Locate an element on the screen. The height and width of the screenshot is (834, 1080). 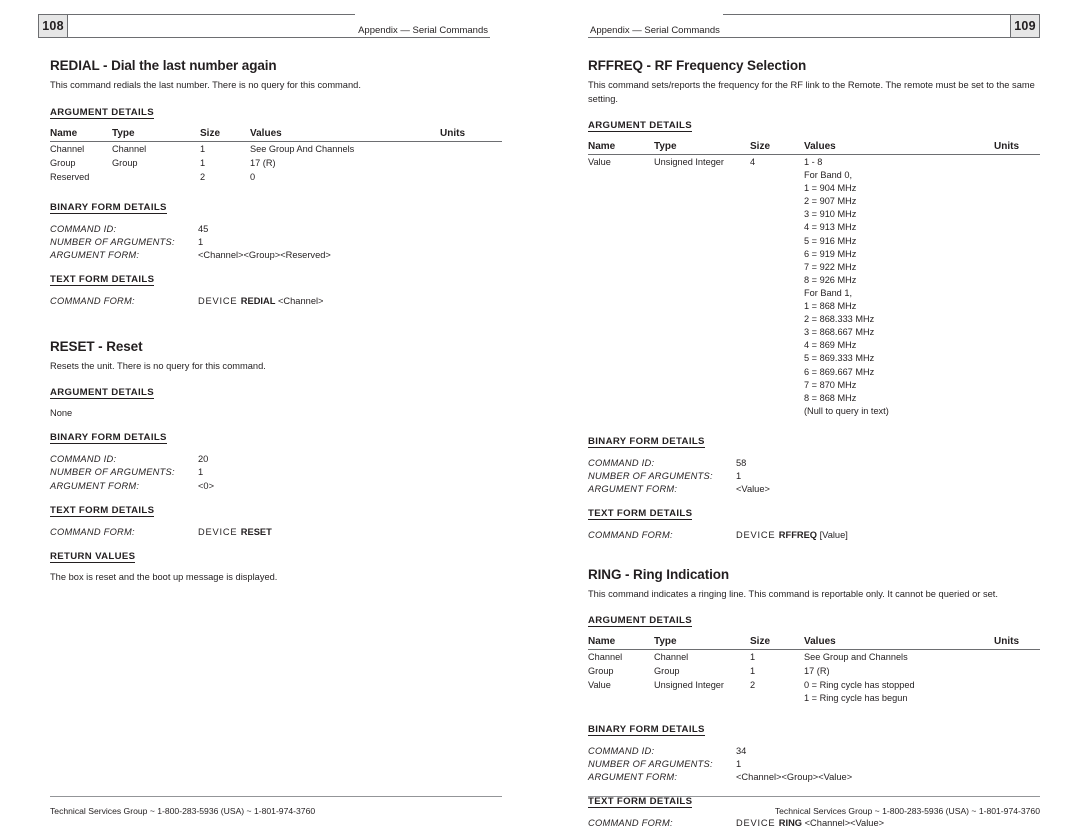
value-line: 3 = 910 MHz is located at coordinates (830, 214).